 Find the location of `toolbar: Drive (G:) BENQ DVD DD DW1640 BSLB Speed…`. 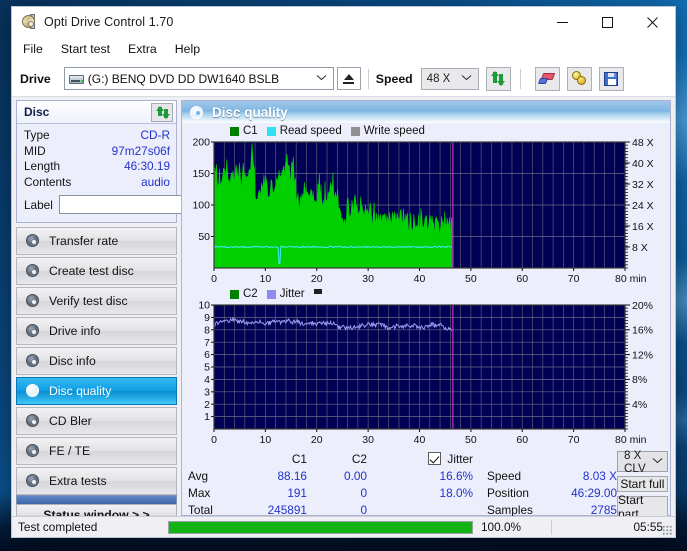

toolbar: Drive (G:) BENQ DVD DD DW1640 BSLB Speed… is located at coordinates (343, 79).